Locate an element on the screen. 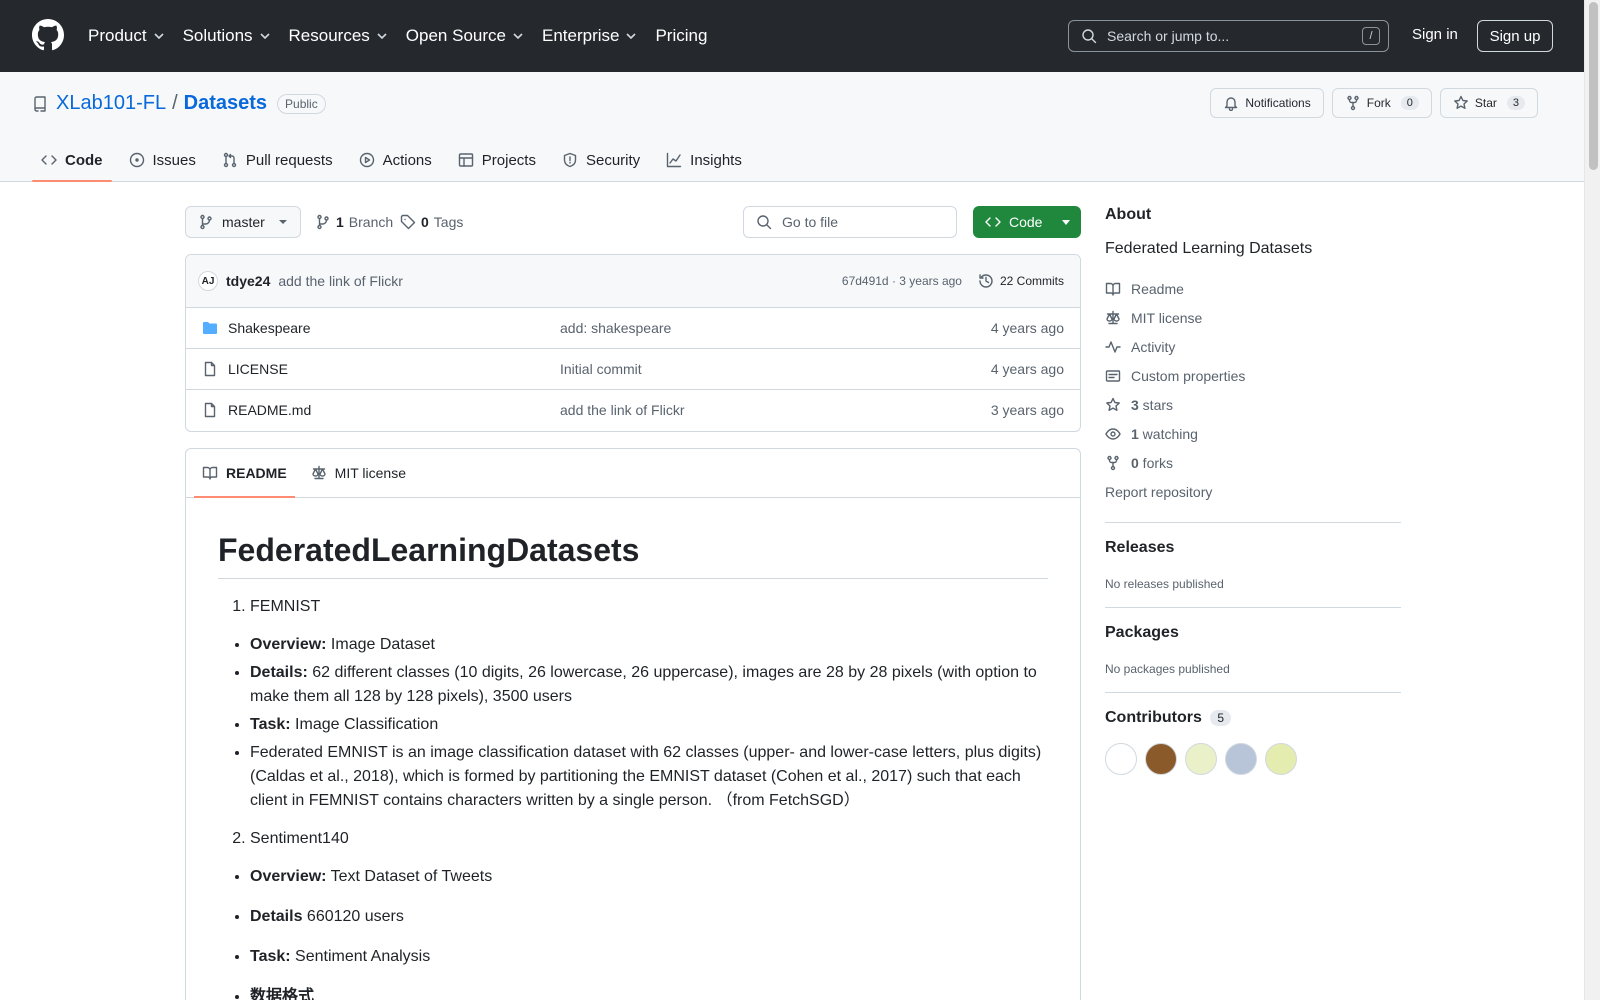 The width and height of the screenshot is (1600, 1000). packages-empty-text: No packages published is located at coordinates (1167, 669).